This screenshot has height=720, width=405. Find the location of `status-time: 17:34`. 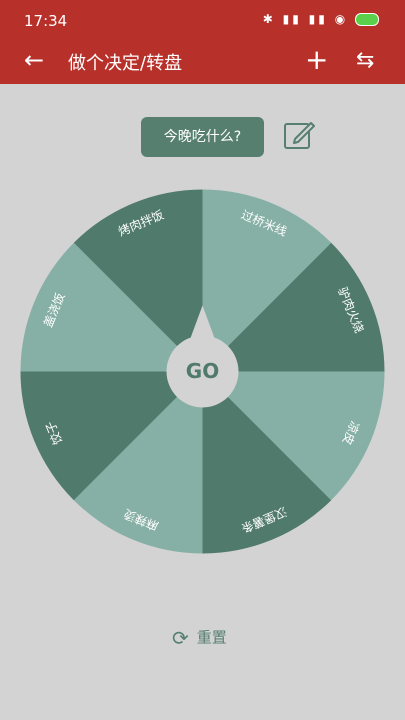

status-time: 17:34 is located at coordinates (46, 21).